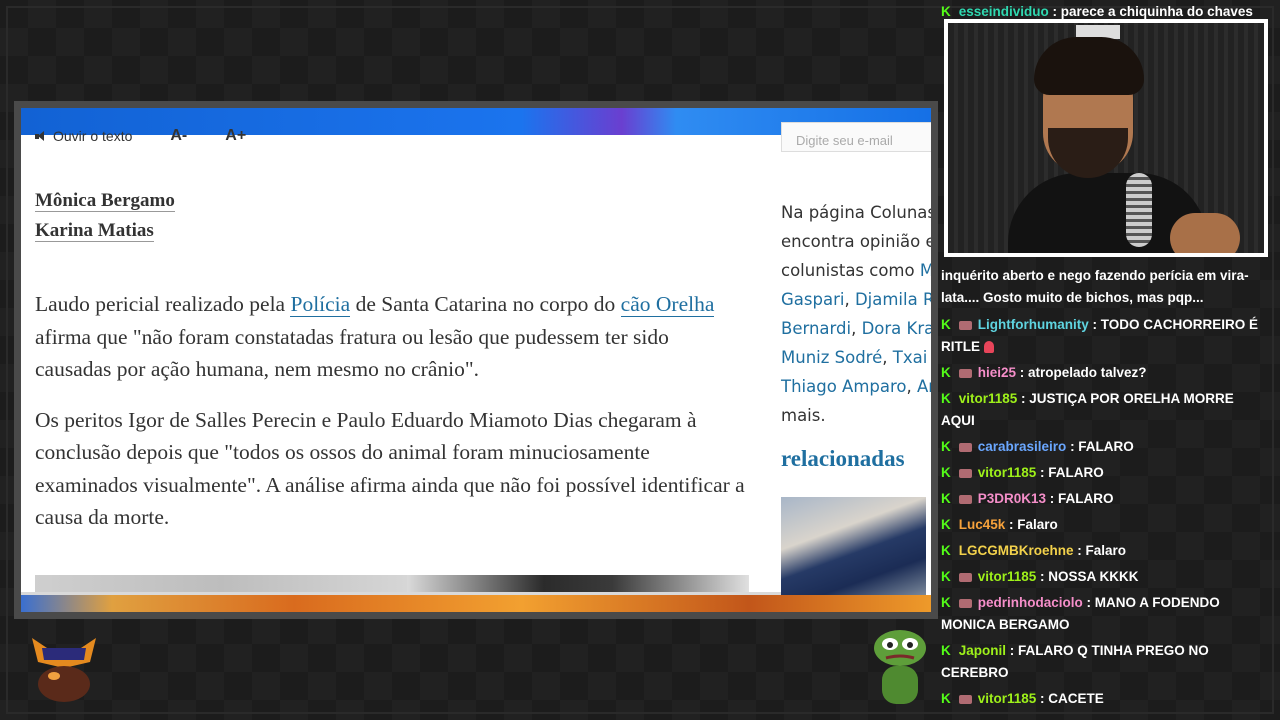  I want to click on chat-message: Khiei25 : atropelado talvez?, so click(1103, 373).